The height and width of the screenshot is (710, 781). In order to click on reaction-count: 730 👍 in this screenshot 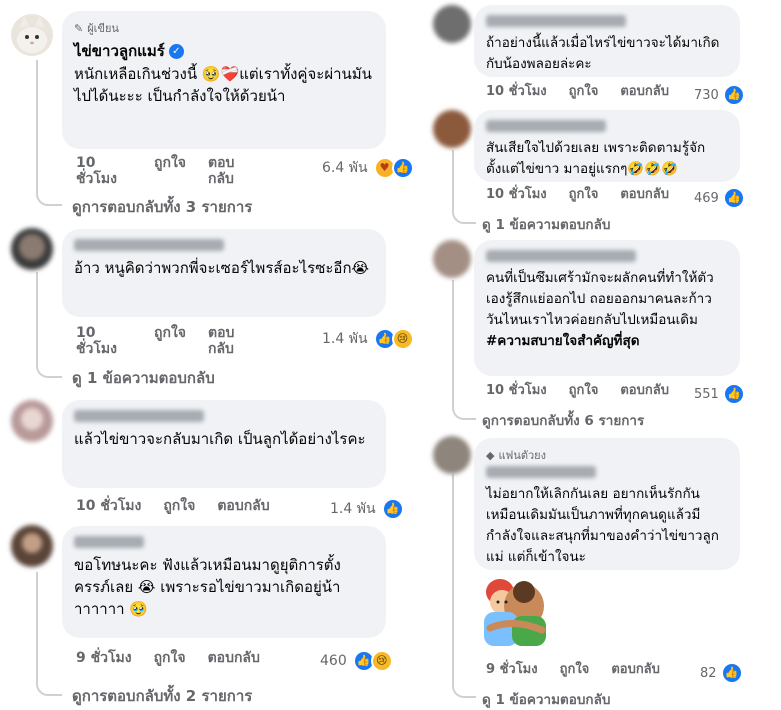, I will do `click(719, 95)`.